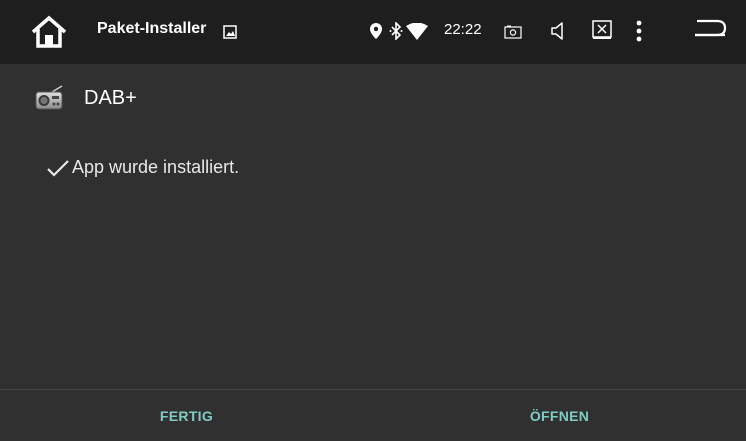  I want to click on bluetooth-icon, so click(396, 31).